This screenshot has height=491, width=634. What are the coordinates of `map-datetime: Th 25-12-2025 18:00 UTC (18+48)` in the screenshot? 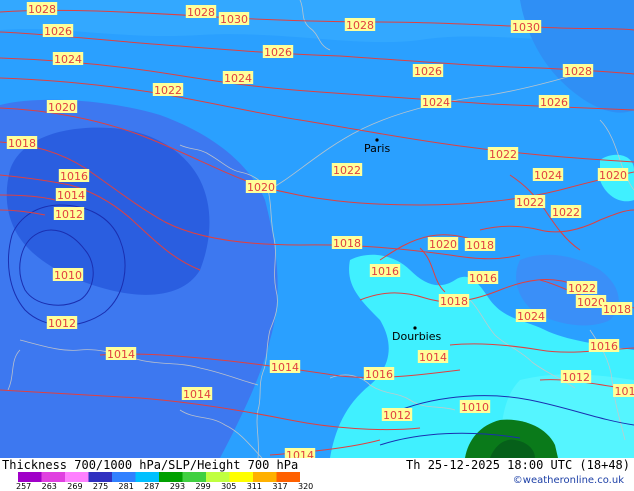 It's located at (518, 465).